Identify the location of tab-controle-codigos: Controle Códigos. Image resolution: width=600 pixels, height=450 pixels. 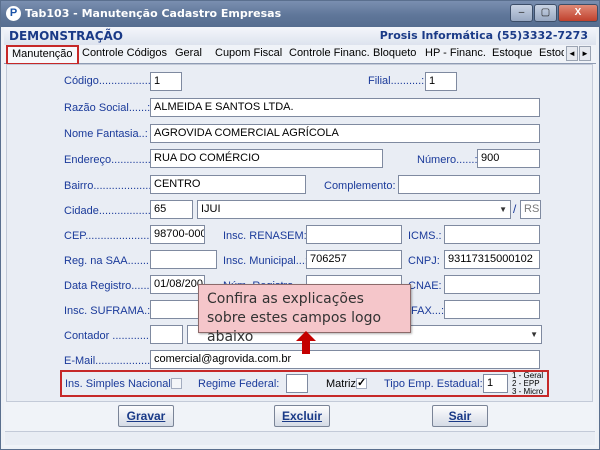
(124, 55).